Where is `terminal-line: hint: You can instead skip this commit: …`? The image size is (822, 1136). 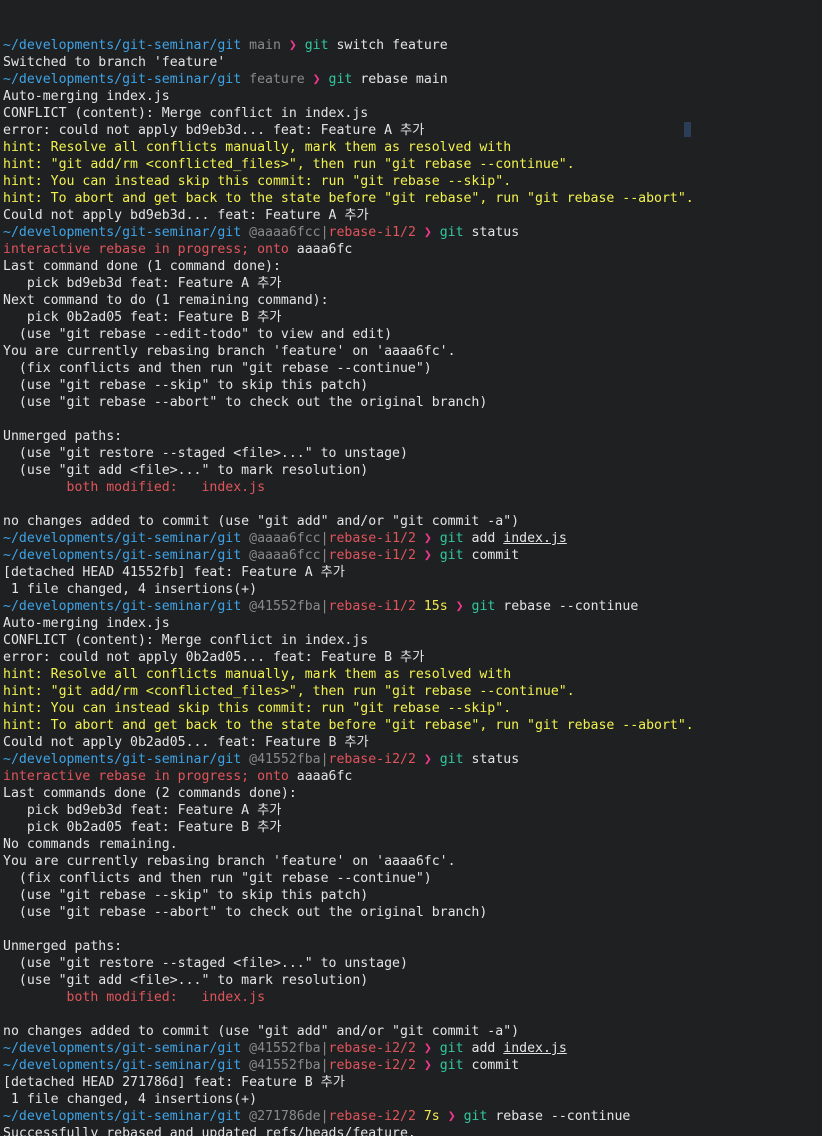 terminal-line: hint: You can instead skip this commit: … is located at coordinates (412, 708).